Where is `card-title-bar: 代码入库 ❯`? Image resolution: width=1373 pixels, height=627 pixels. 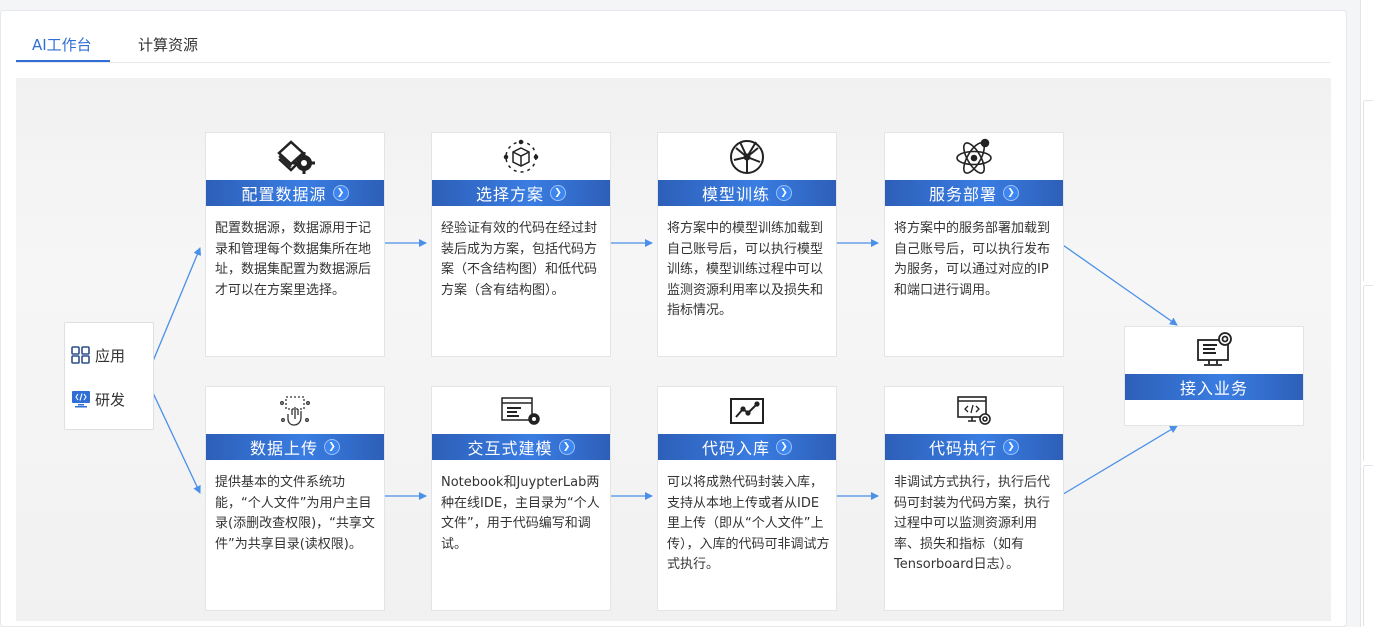 card-title-bar: 代码入库 ❯ is located at coordinates (747, 447).